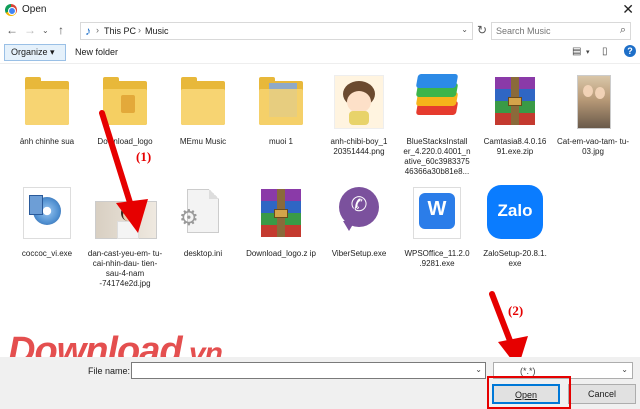  What do you see at coordinates (515, 146) in the screenshot?
I see `file-name: Camtasia8.4.0.16 91.exe.zip` at bounding box center [515, 146].